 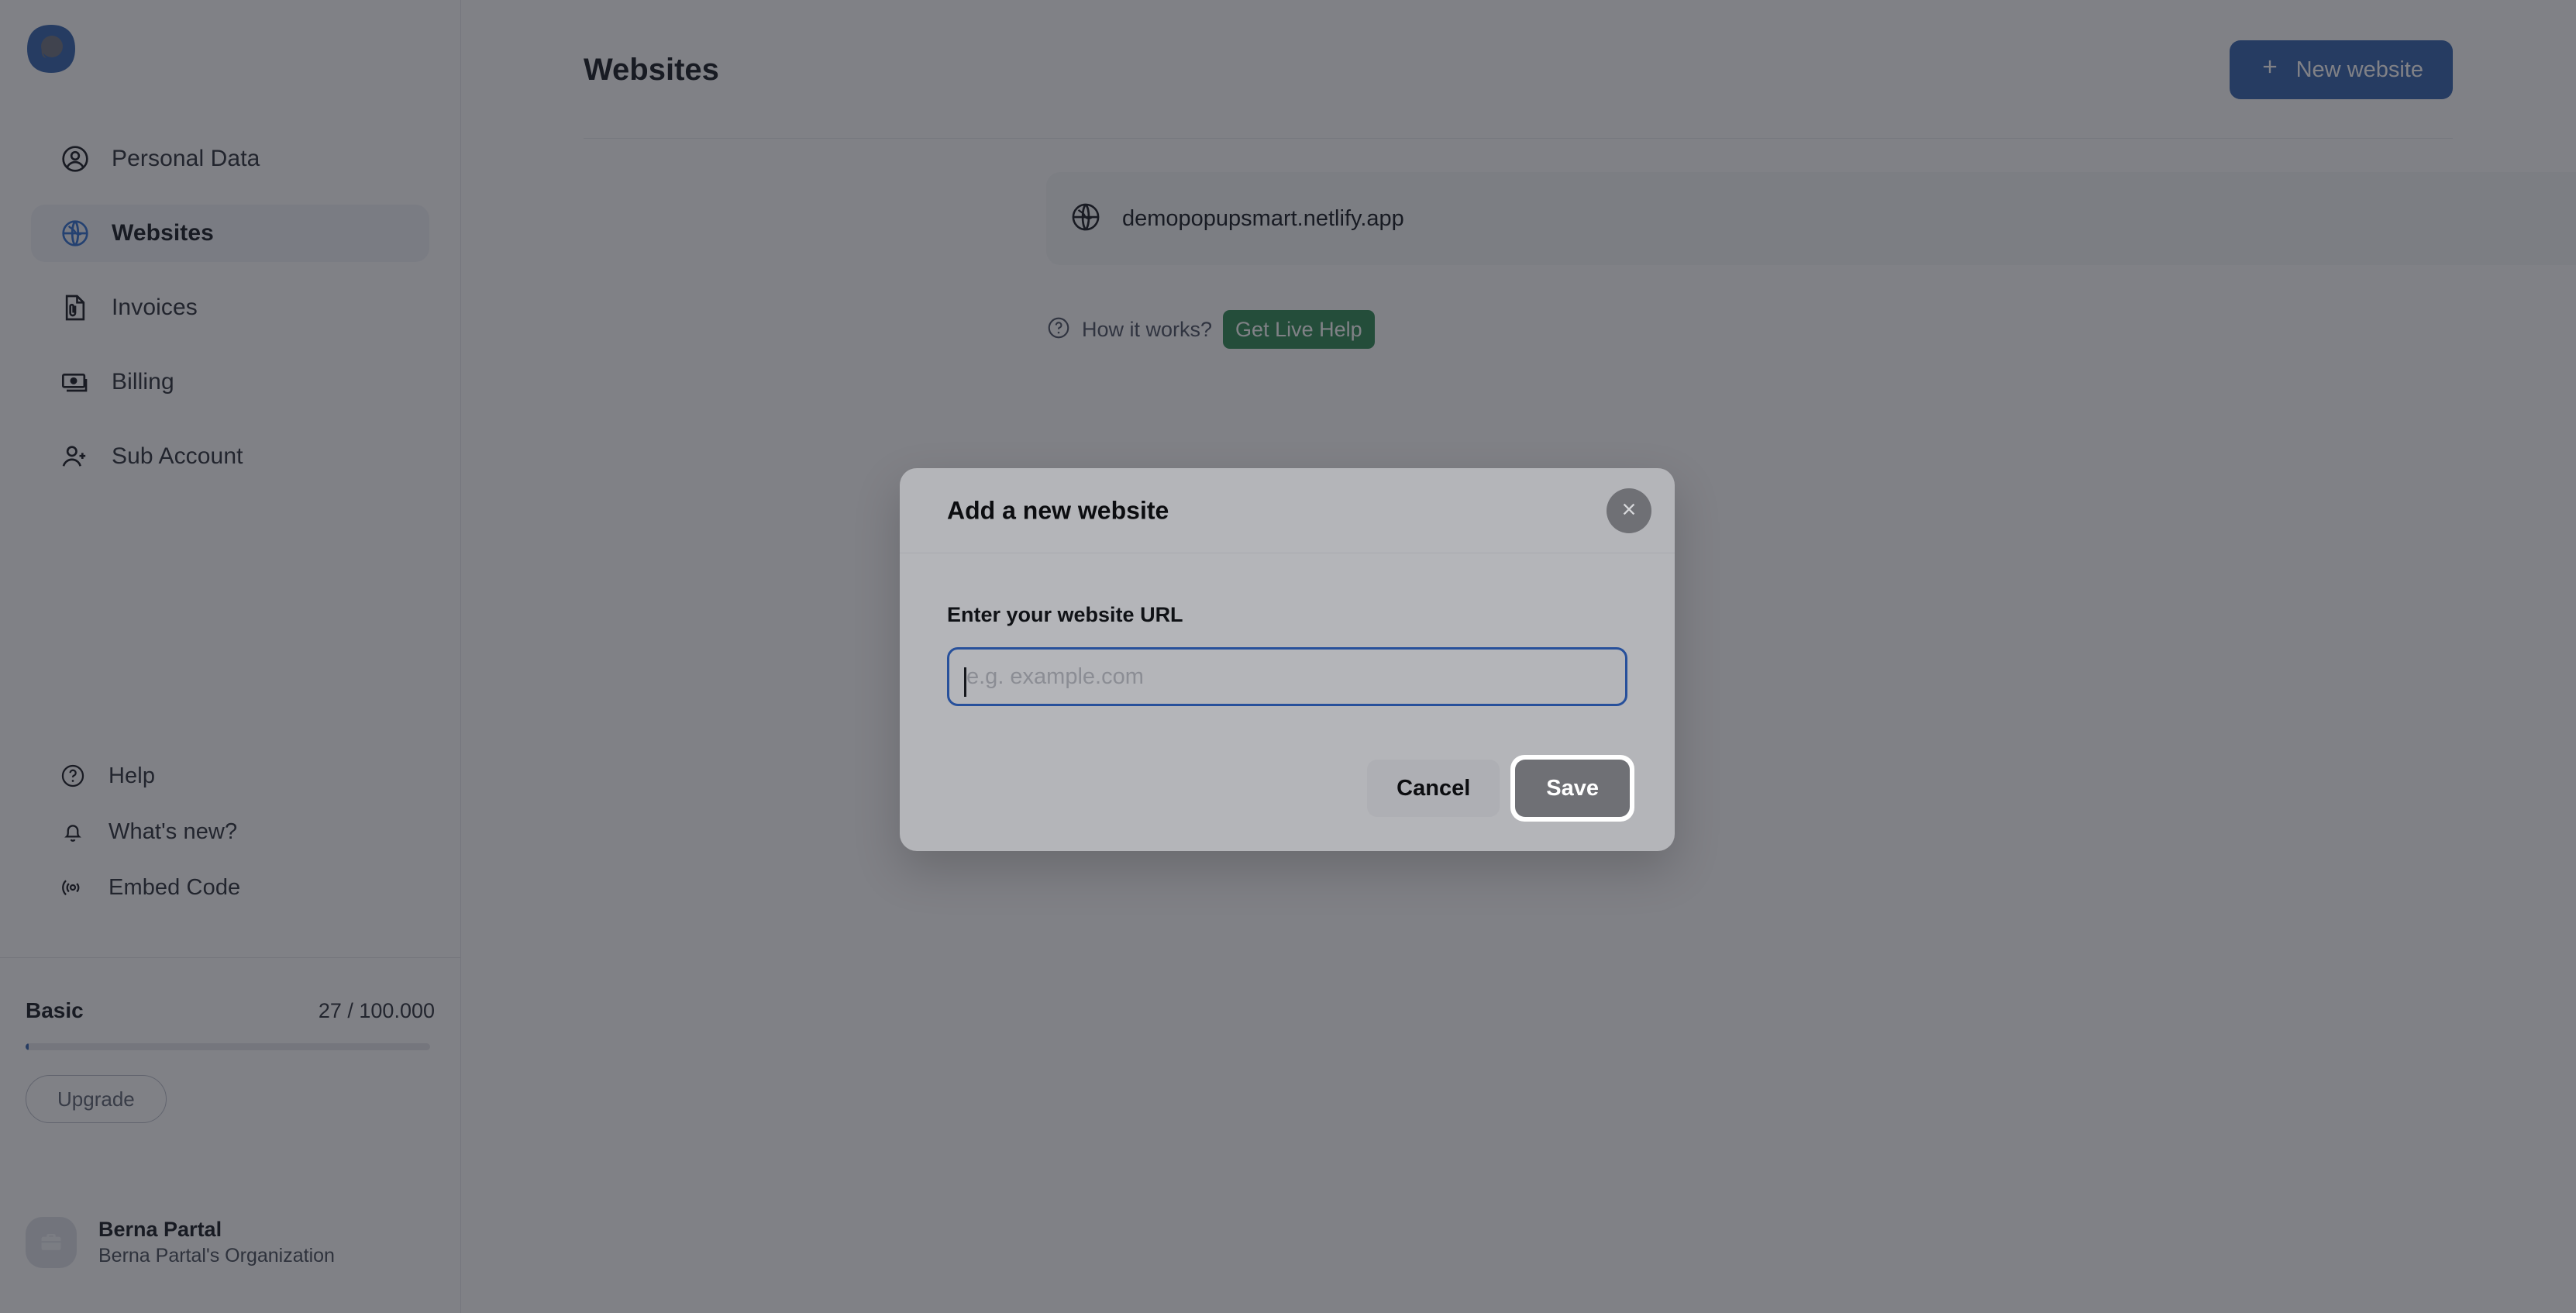 What do you see at coordinates (1065, 614) in the screenshot?
I see `website-url-label: Enter your website URL` at bounding box center [1065, 614].